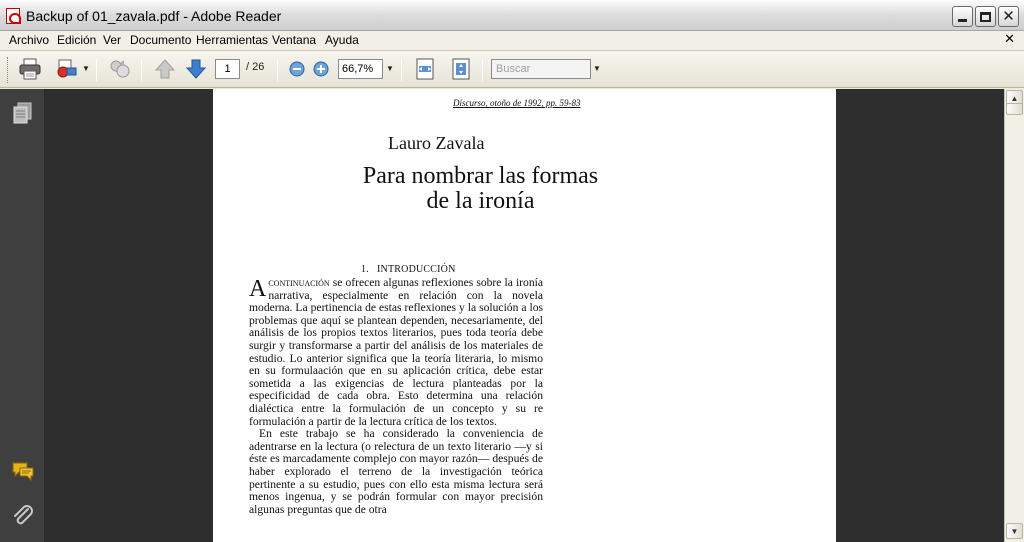 This screenshot has width=1024, height=542. Describe the element at coordinates (196, 69) in the screenshot. I see `down-arrow-icon` at that location.